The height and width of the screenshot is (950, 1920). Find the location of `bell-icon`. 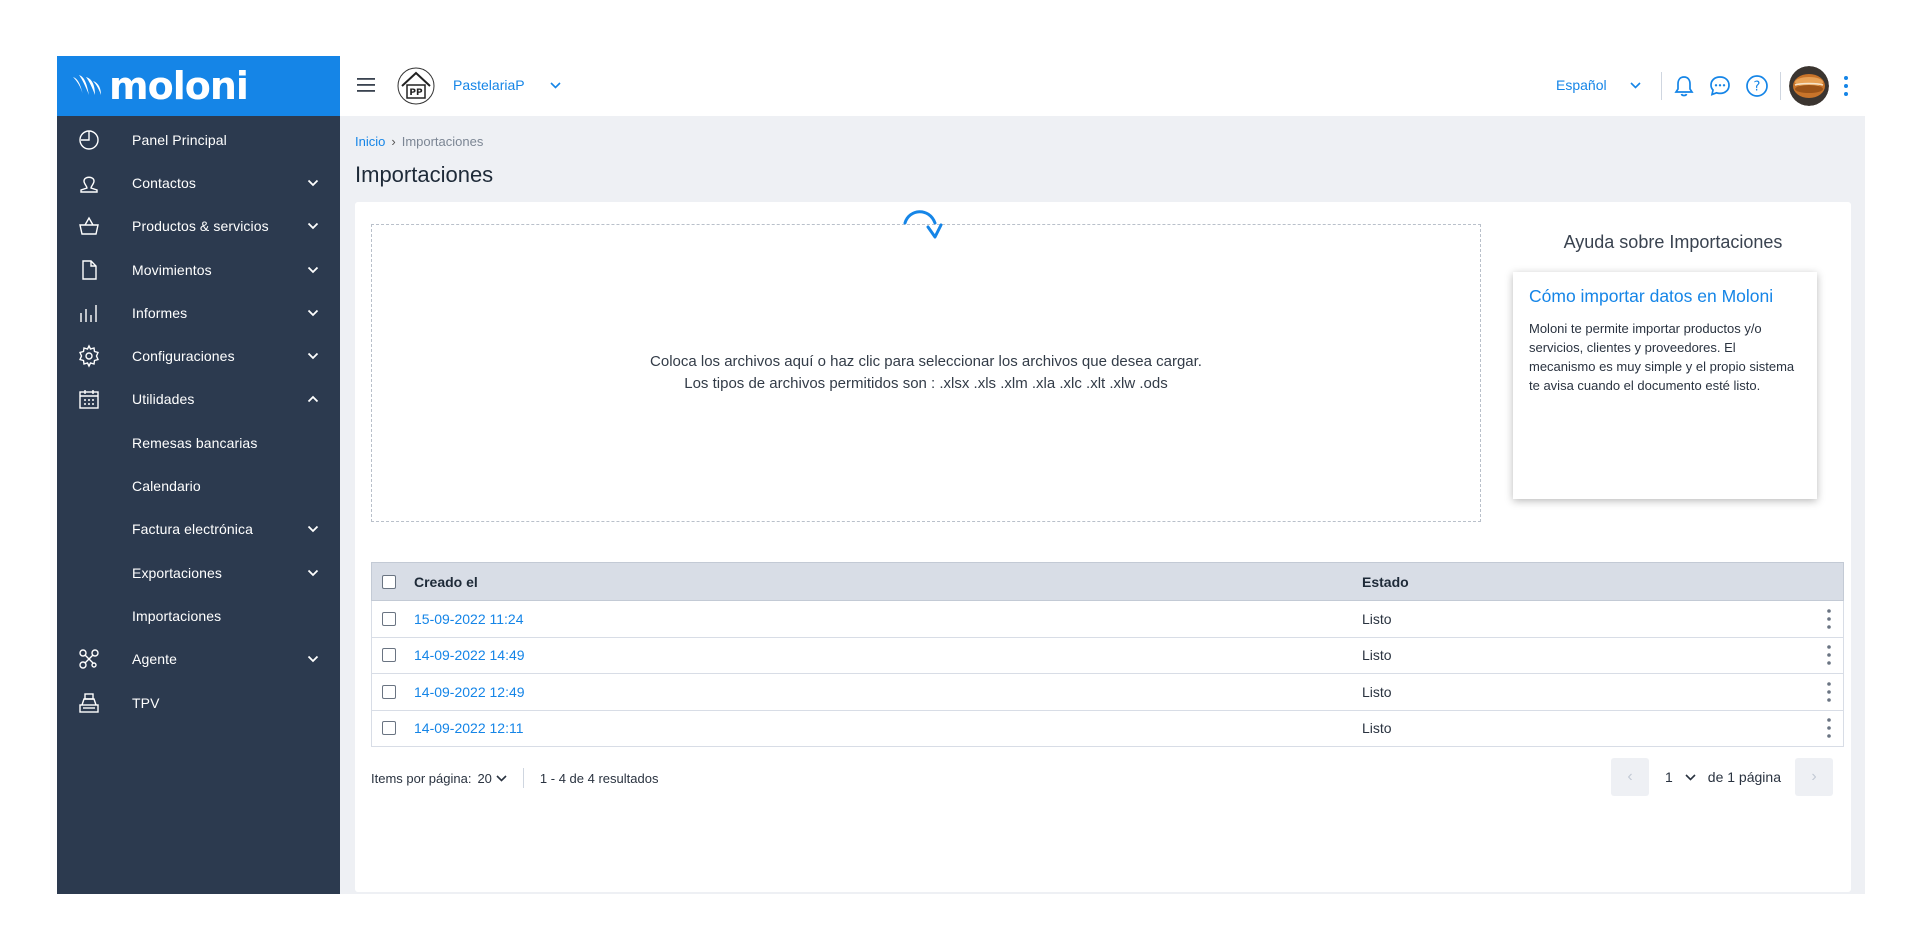

bell-icon is located at coordinates (1684, 86).